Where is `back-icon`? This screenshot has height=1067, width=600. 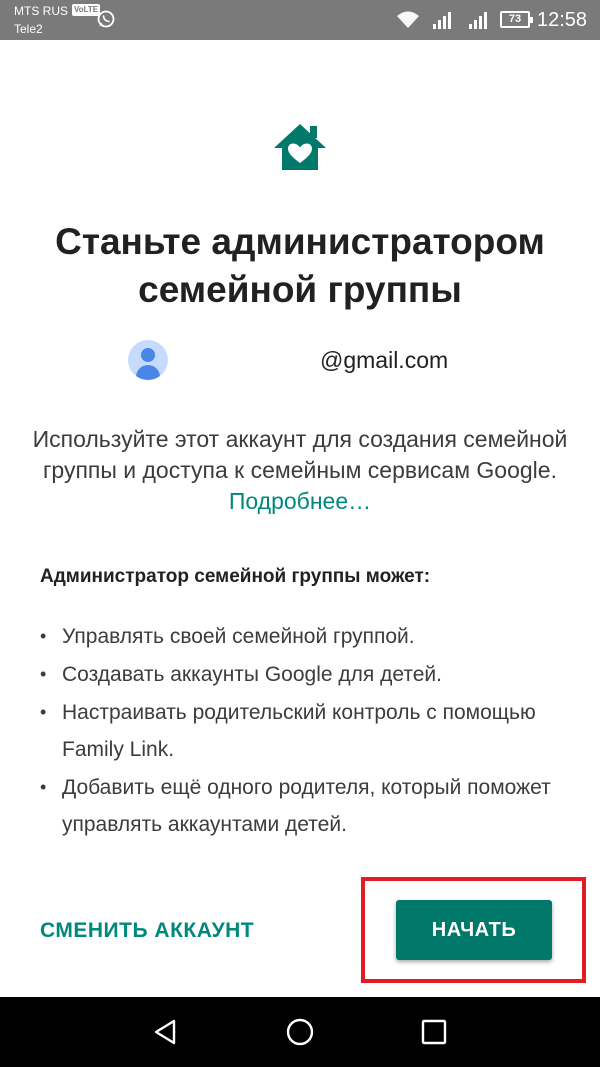 back-icon is located at coordinates (166, 1032).